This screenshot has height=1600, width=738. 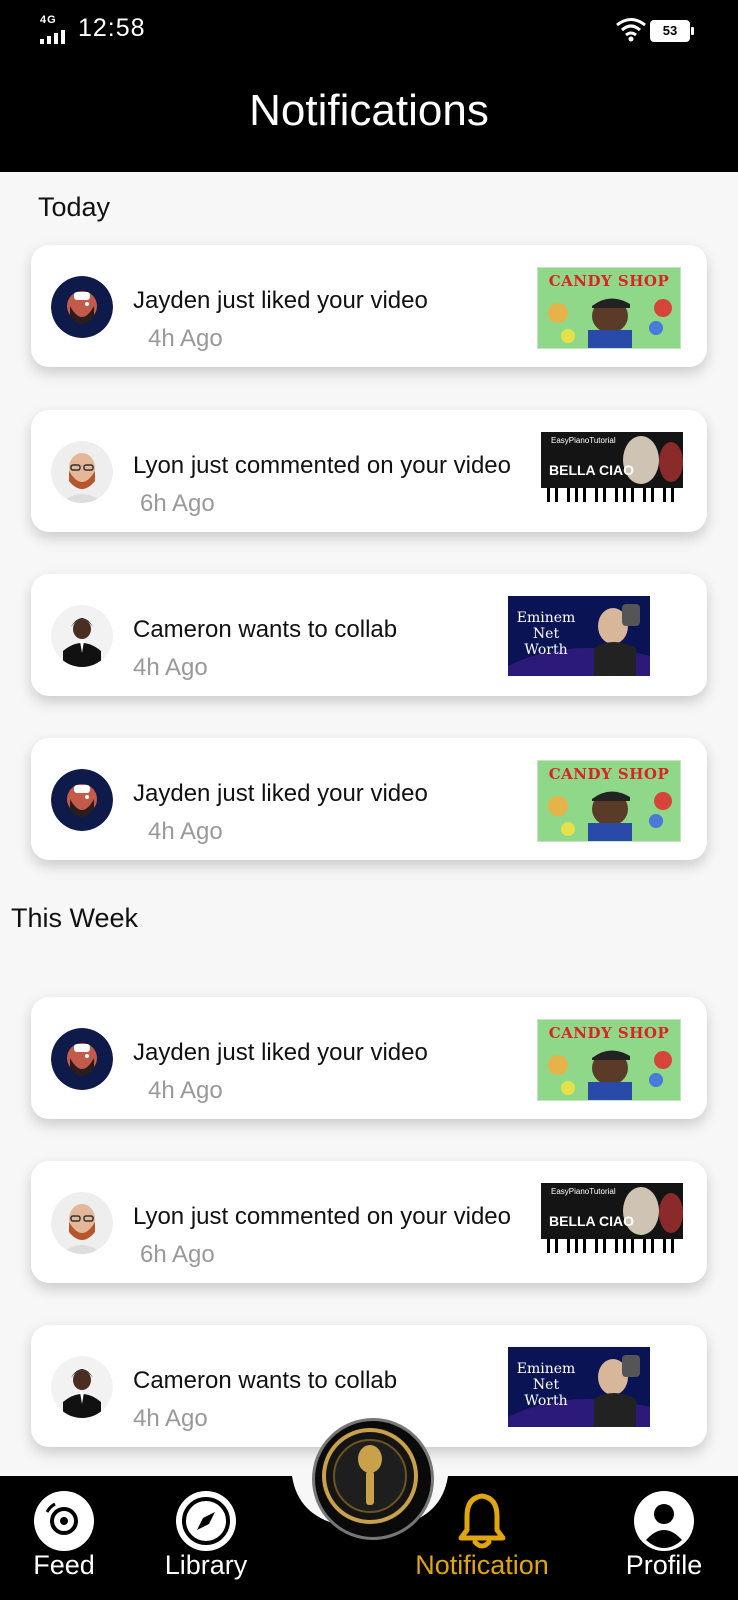 I want to click on network-type: 4G, so click(x=48, y=20).